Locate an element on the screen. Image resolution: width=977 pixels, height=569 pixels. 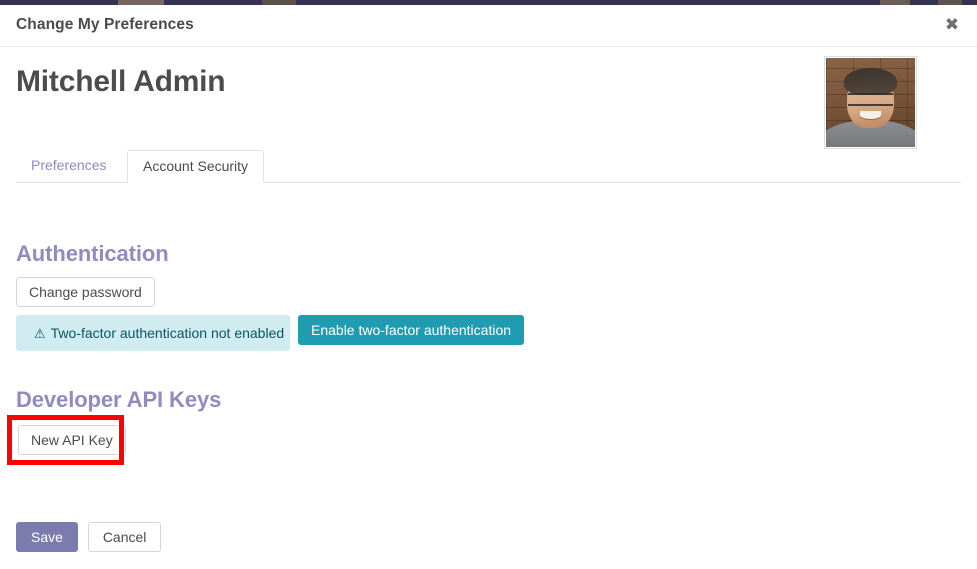
avatar-photo is located at coordinates (870, 102).